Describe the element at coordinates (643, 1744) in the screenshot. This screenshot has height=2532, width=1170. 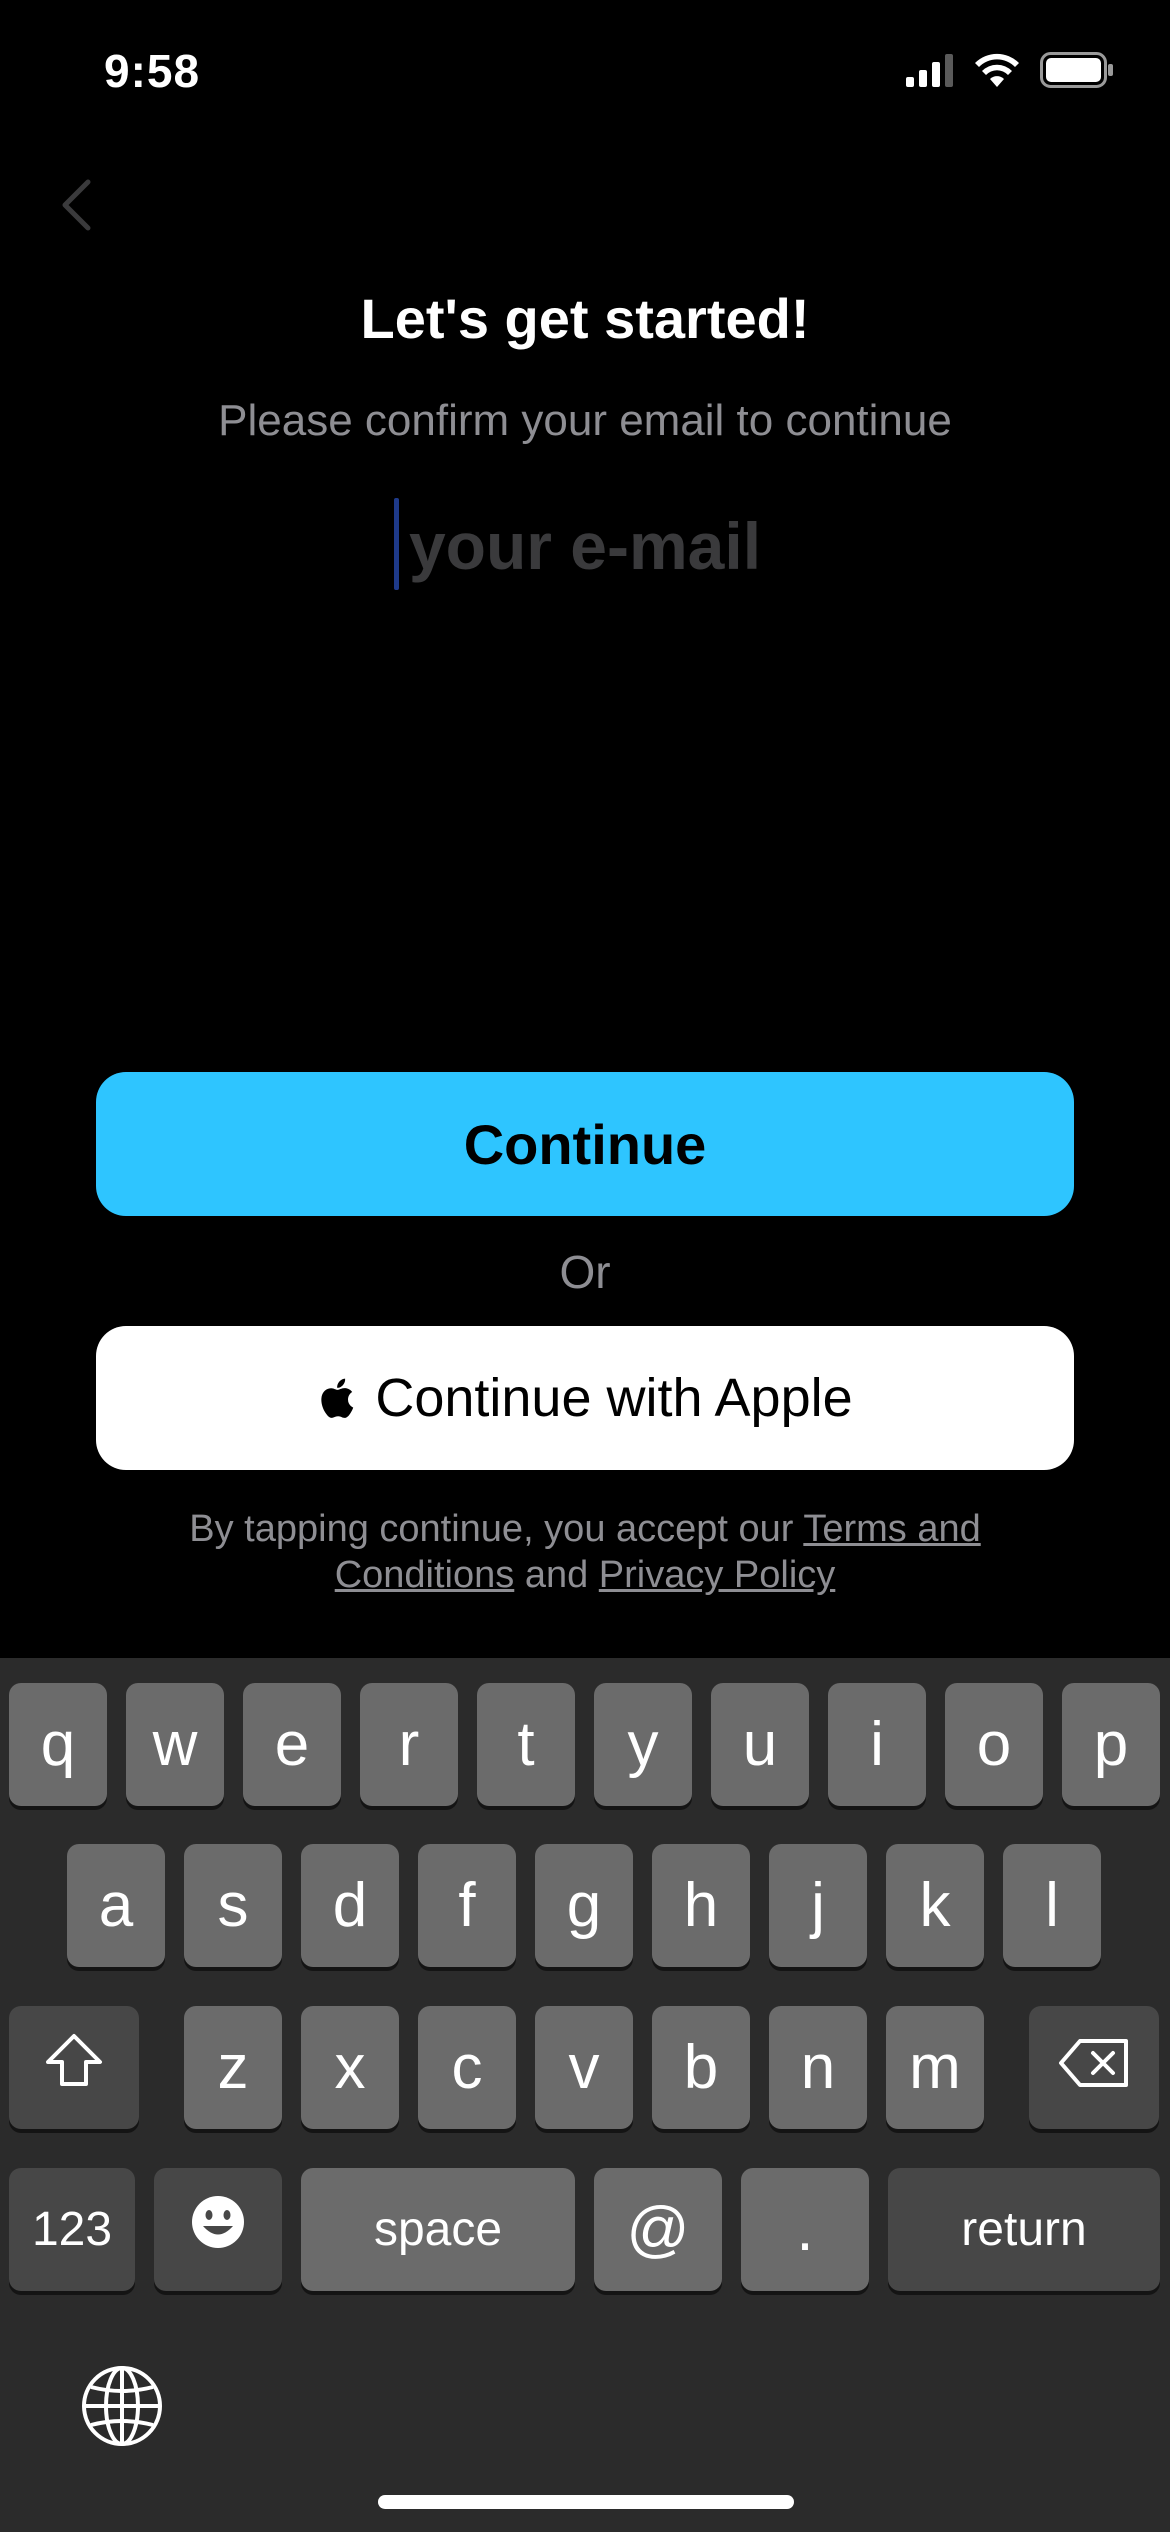
I see `key-y: y` at that location.